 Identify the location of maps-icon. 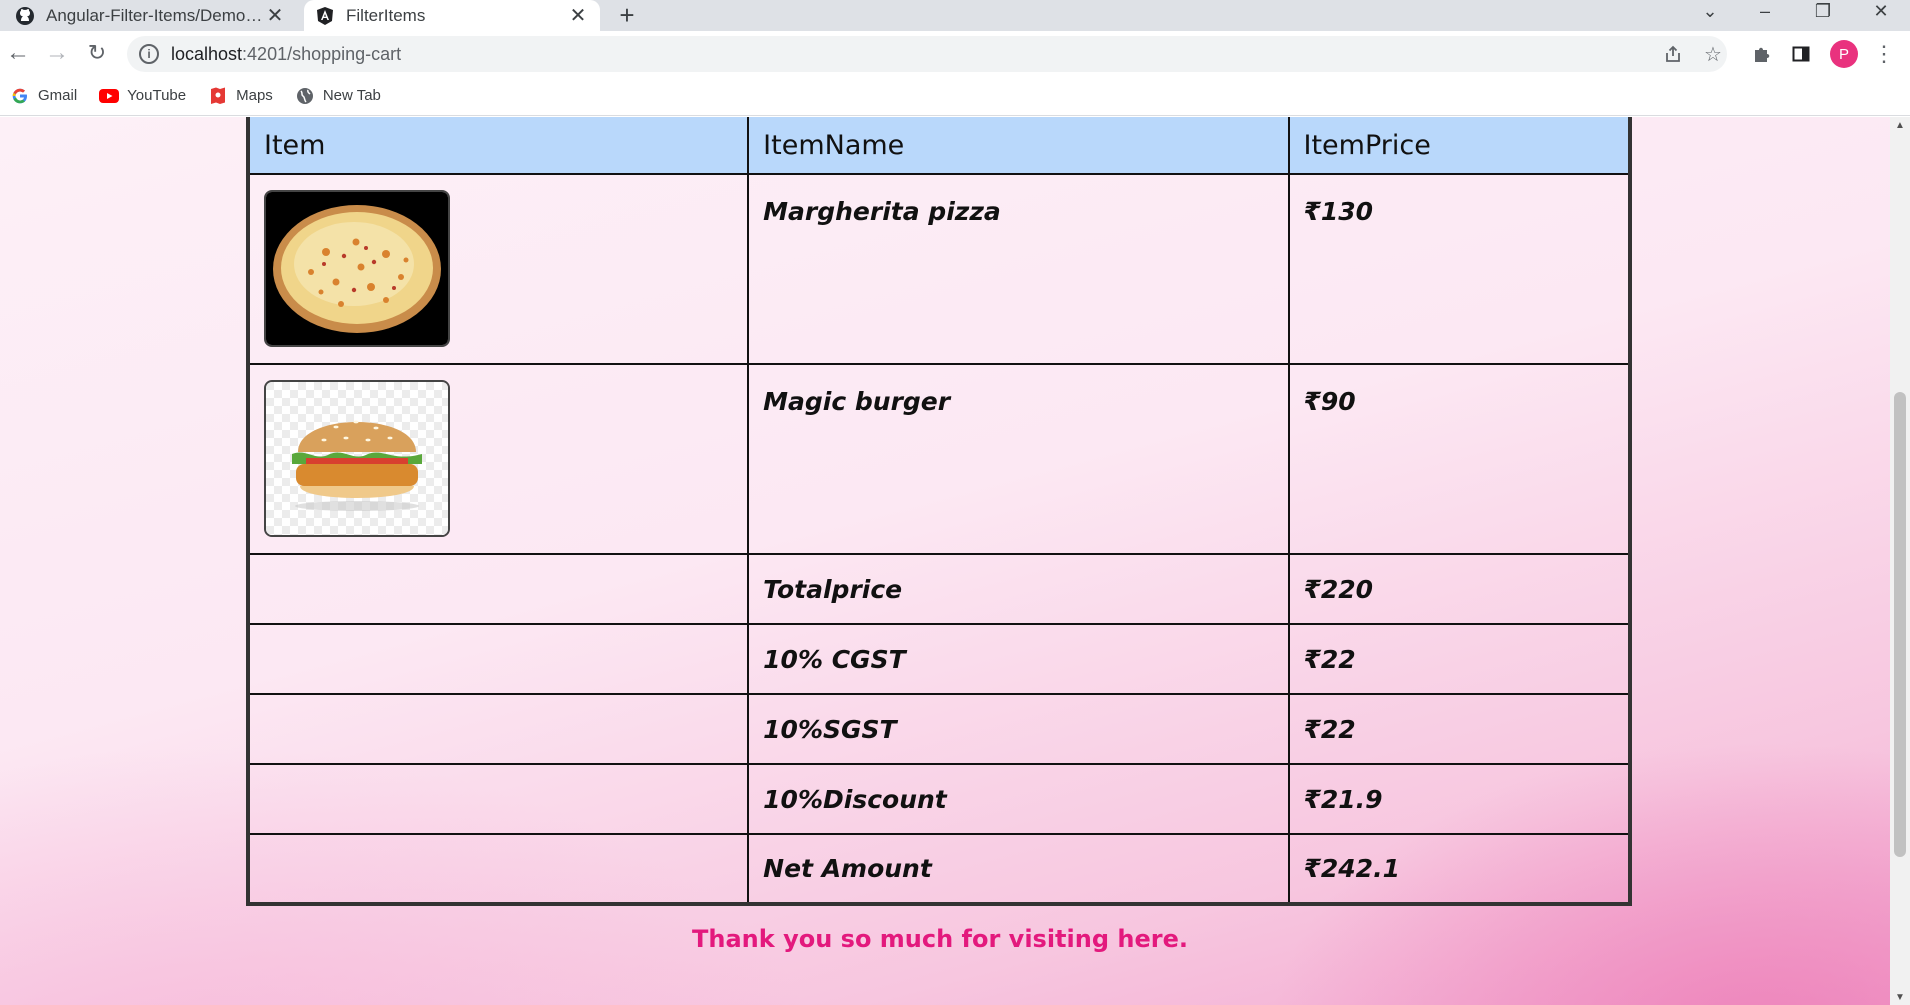
(218, 96).